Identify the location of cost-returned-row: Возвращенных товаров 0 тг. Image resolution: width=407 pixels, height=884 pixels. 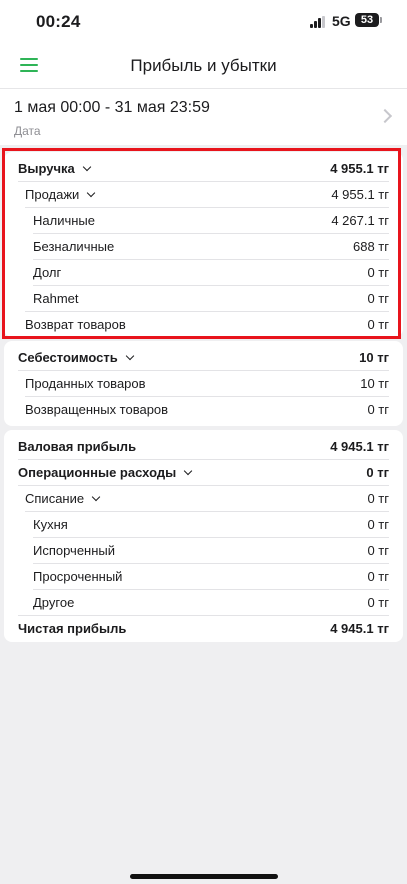
(203, 410).